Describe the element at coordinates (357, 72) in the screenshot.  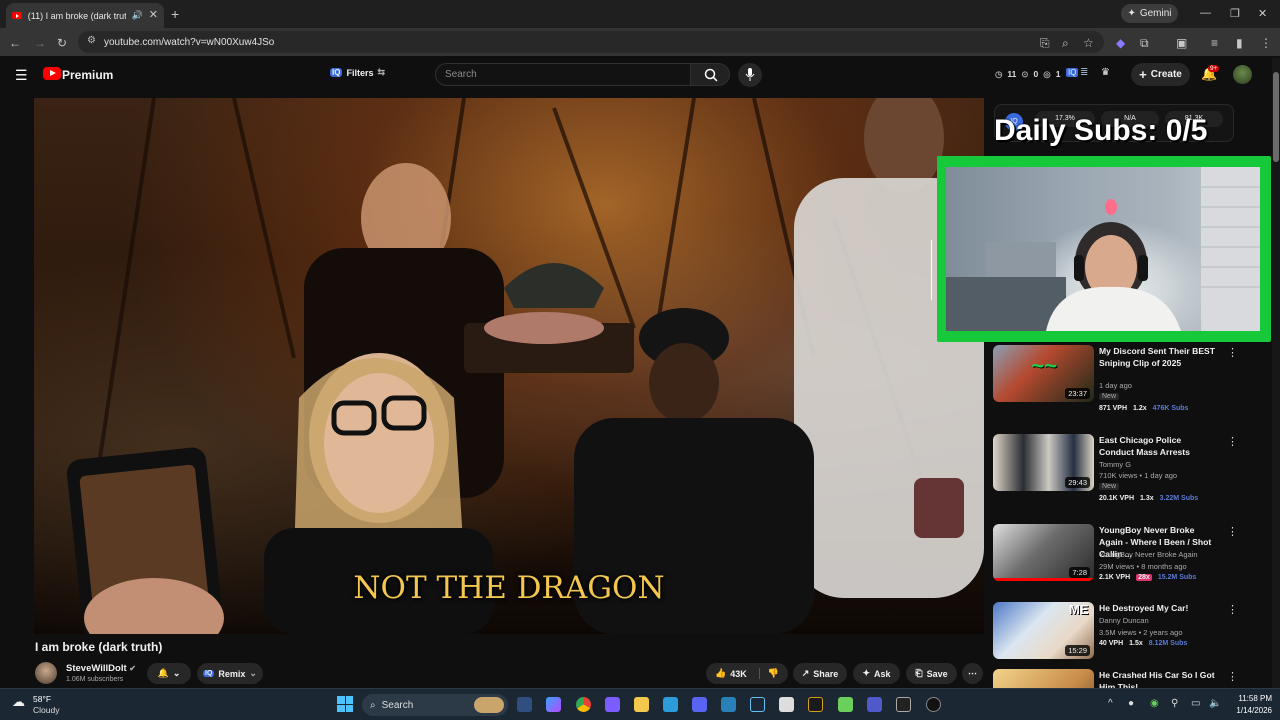
I see `filters-button: IQ Filters ⇆` at that location.